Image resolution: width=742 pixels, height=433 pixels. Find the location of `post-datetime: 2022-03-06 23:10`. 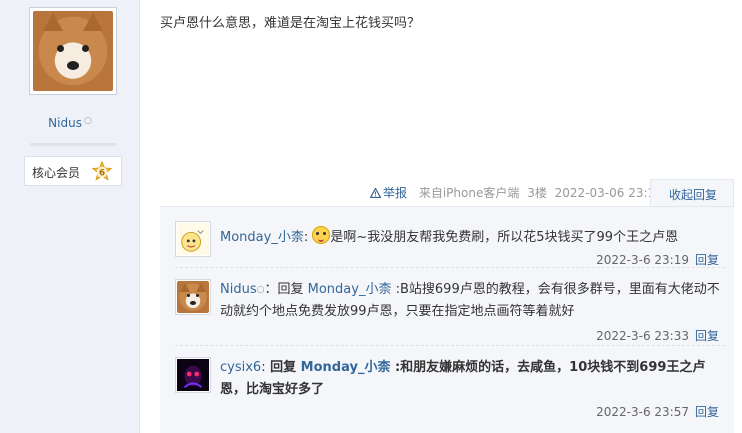

post-datetime: 2022-03-06 23:10 is located at coordinates (608, 193).